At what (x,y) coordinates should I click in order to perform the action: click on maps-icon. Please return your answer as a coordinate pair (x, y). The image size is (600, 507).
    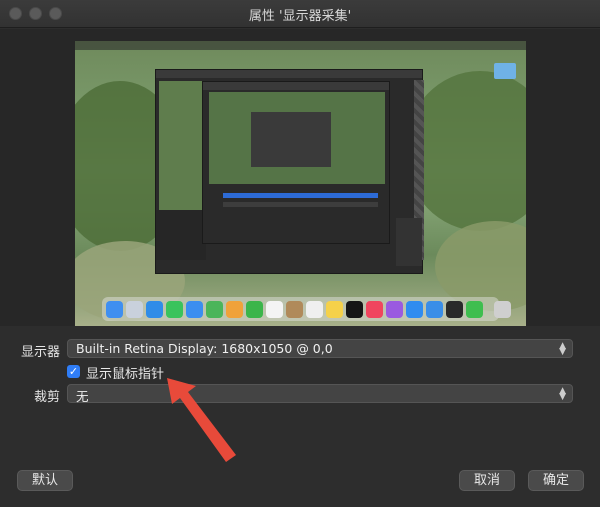
    Looking at the image, I should click on (214, 309).